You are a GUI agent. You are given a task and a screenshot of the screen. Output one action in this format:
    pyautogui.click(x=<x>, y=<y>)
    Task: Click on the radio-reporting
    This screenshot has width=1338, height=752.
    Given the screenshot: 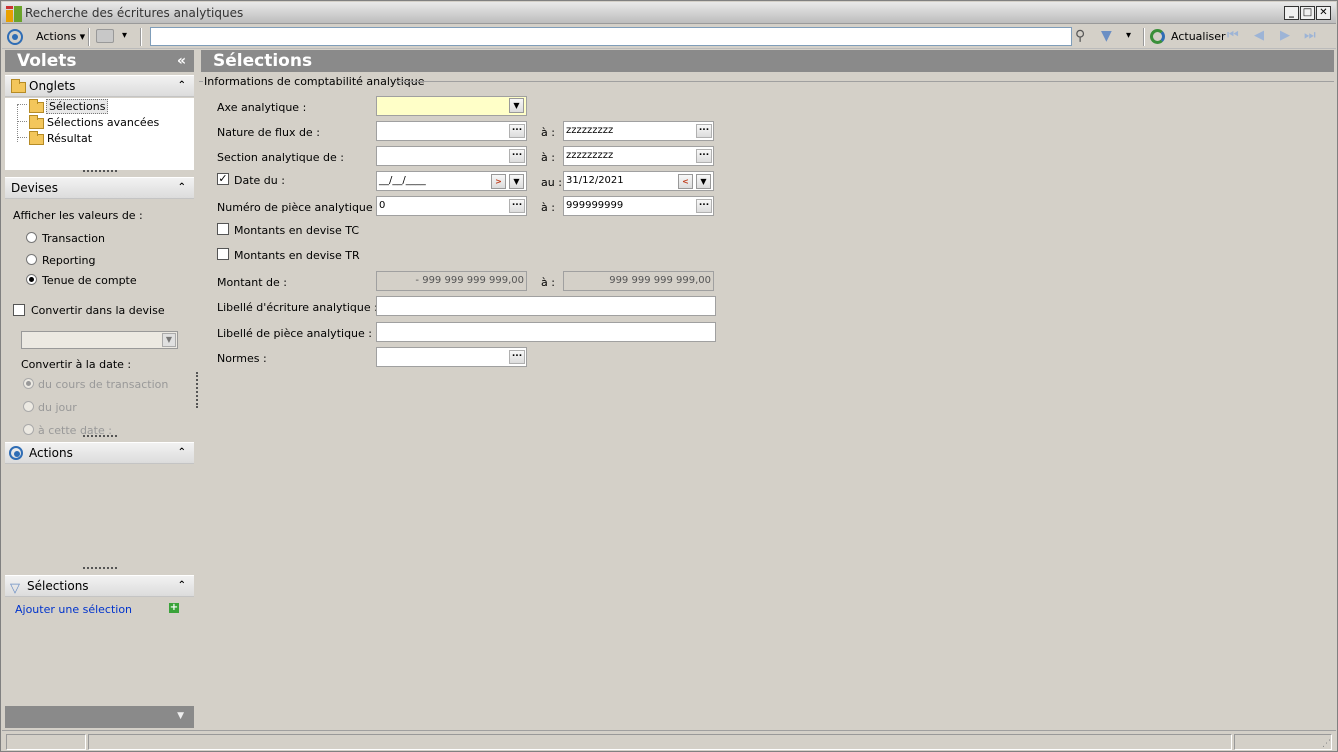 What is the action you would take?
    pyautogui.click(x=31, y=259)
    